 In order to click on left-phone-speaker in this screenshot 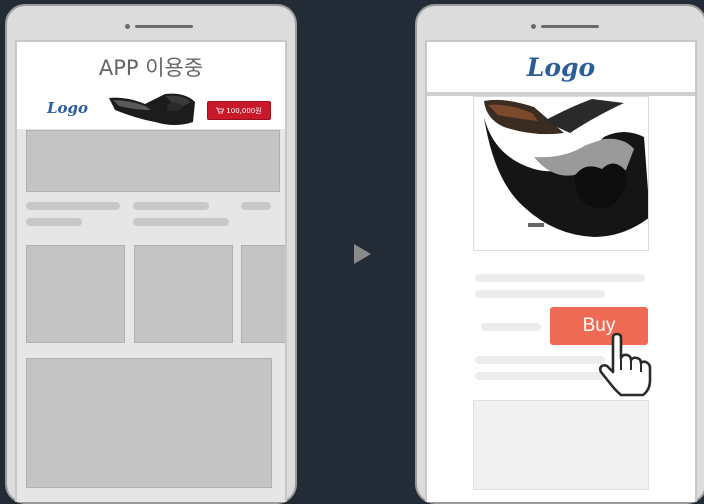, I will do `click(164, 26)`.